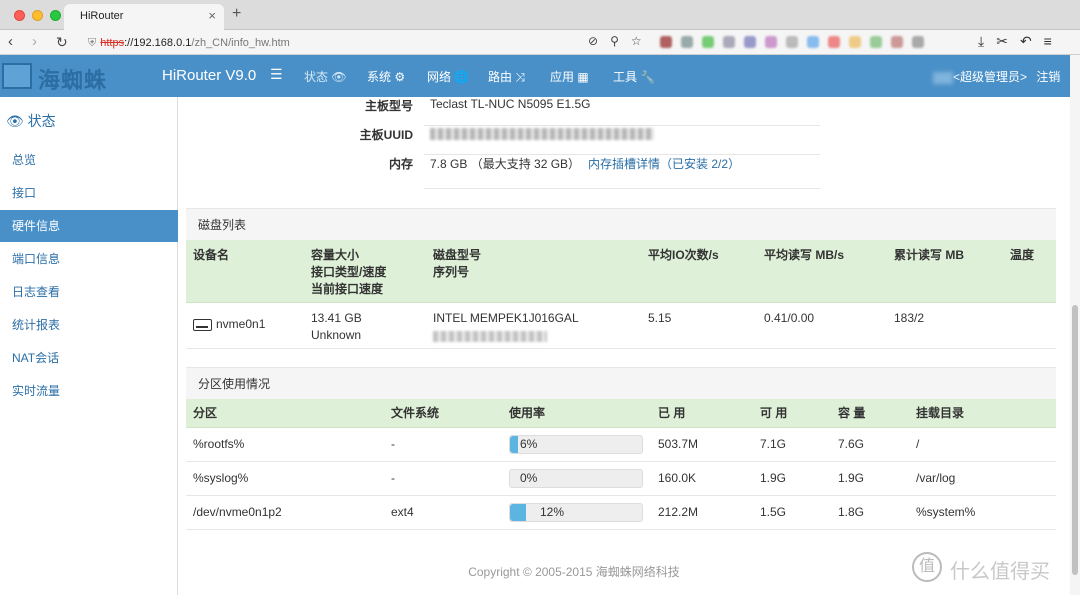 This screenshot has height=595, width=1080. Describe the element at coordinates (388, 106) in the screenshot. I see `board-model-label: 主板型号` at that location.